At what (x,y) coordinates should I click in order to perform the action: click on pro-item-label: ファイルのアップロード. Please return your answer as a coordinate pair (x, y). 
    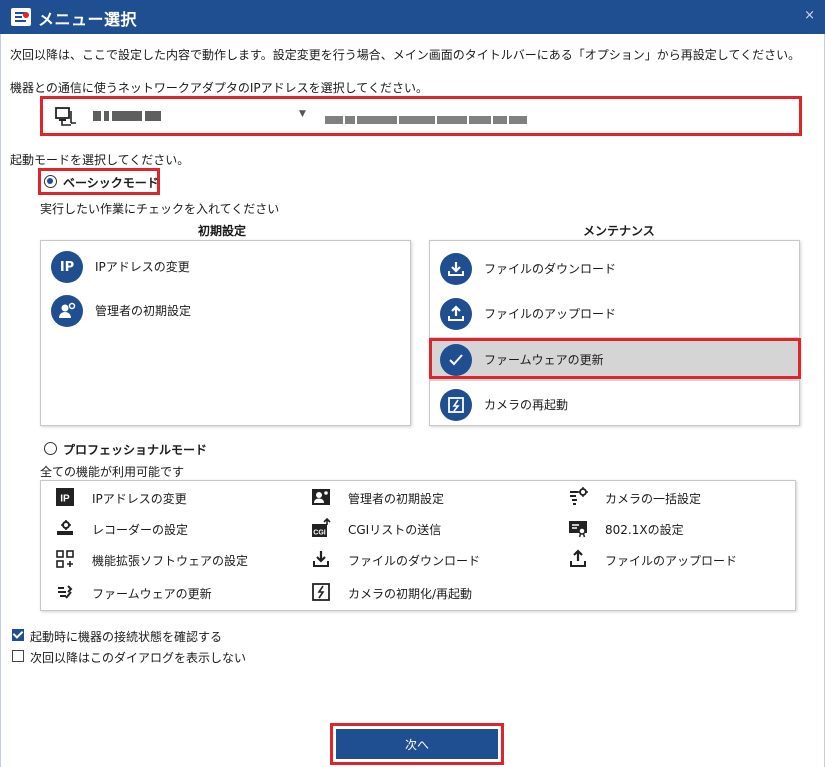
    Looking at the image, I should click on (671, 561).